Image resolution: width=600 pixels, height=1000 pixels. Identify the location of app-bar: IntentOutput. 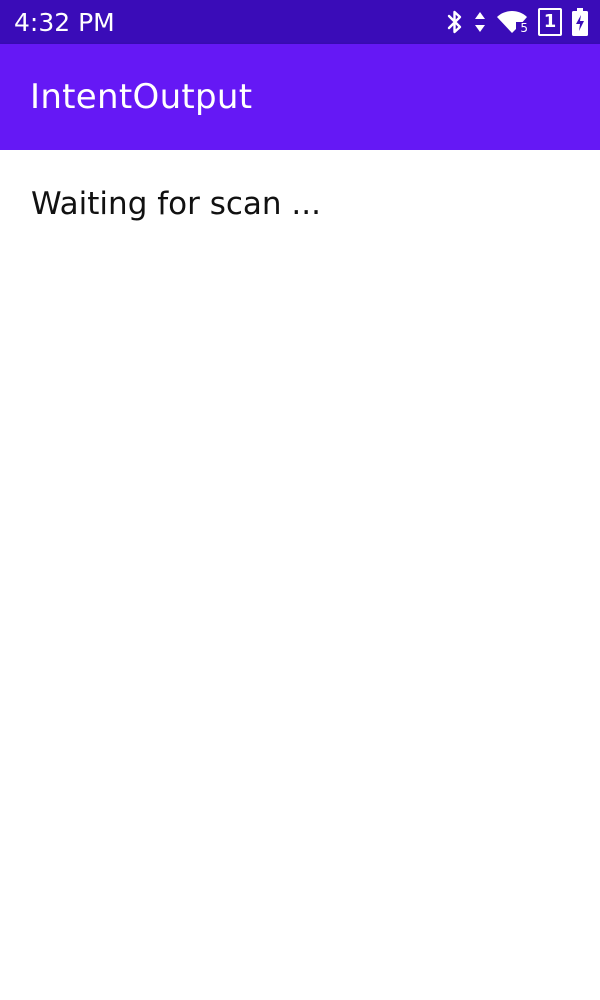
(300, 97).